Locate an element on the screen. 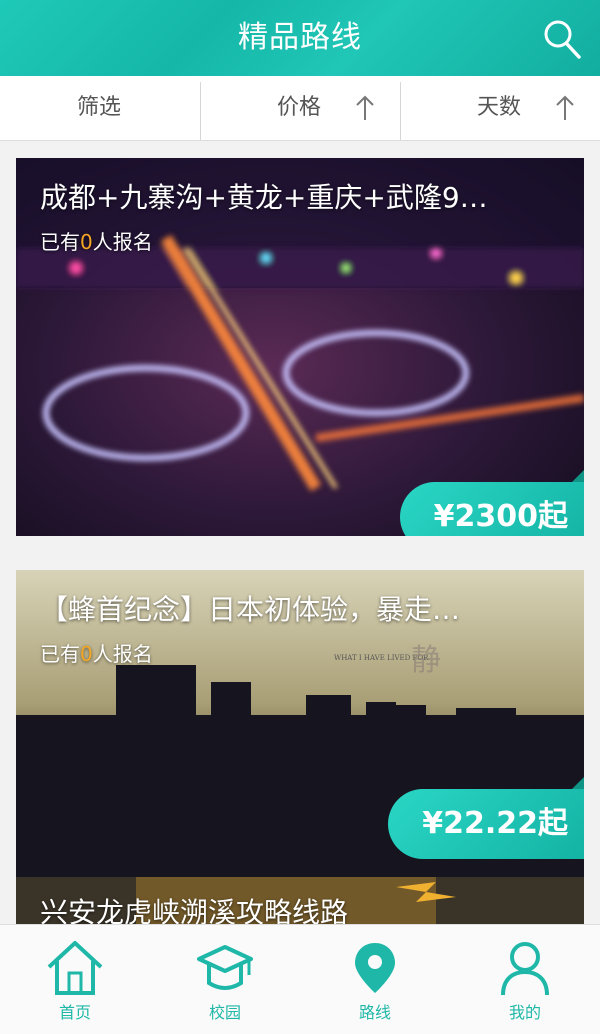 The width and height of the screenshot is (600, 1034). price-tag: ¥22.22起 is located at coordinates (486, 824).